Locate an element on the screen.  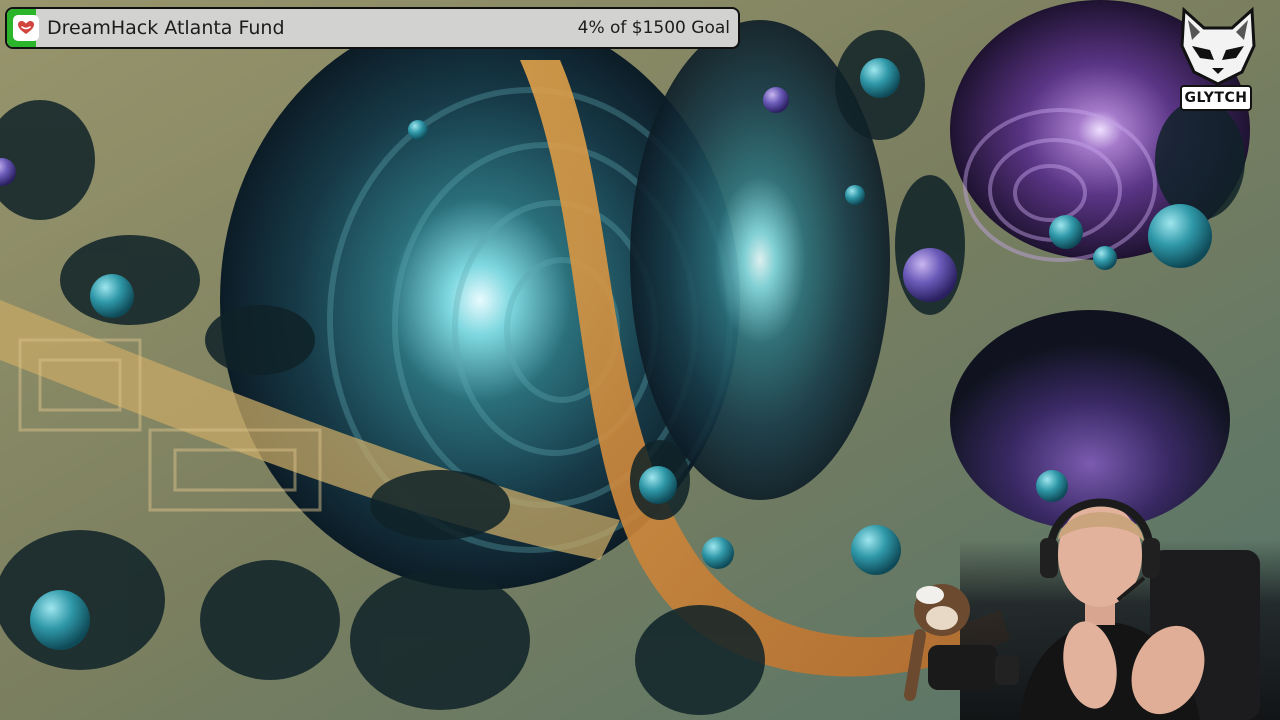
fox-head-icon is located at coordinates (1218, 46).